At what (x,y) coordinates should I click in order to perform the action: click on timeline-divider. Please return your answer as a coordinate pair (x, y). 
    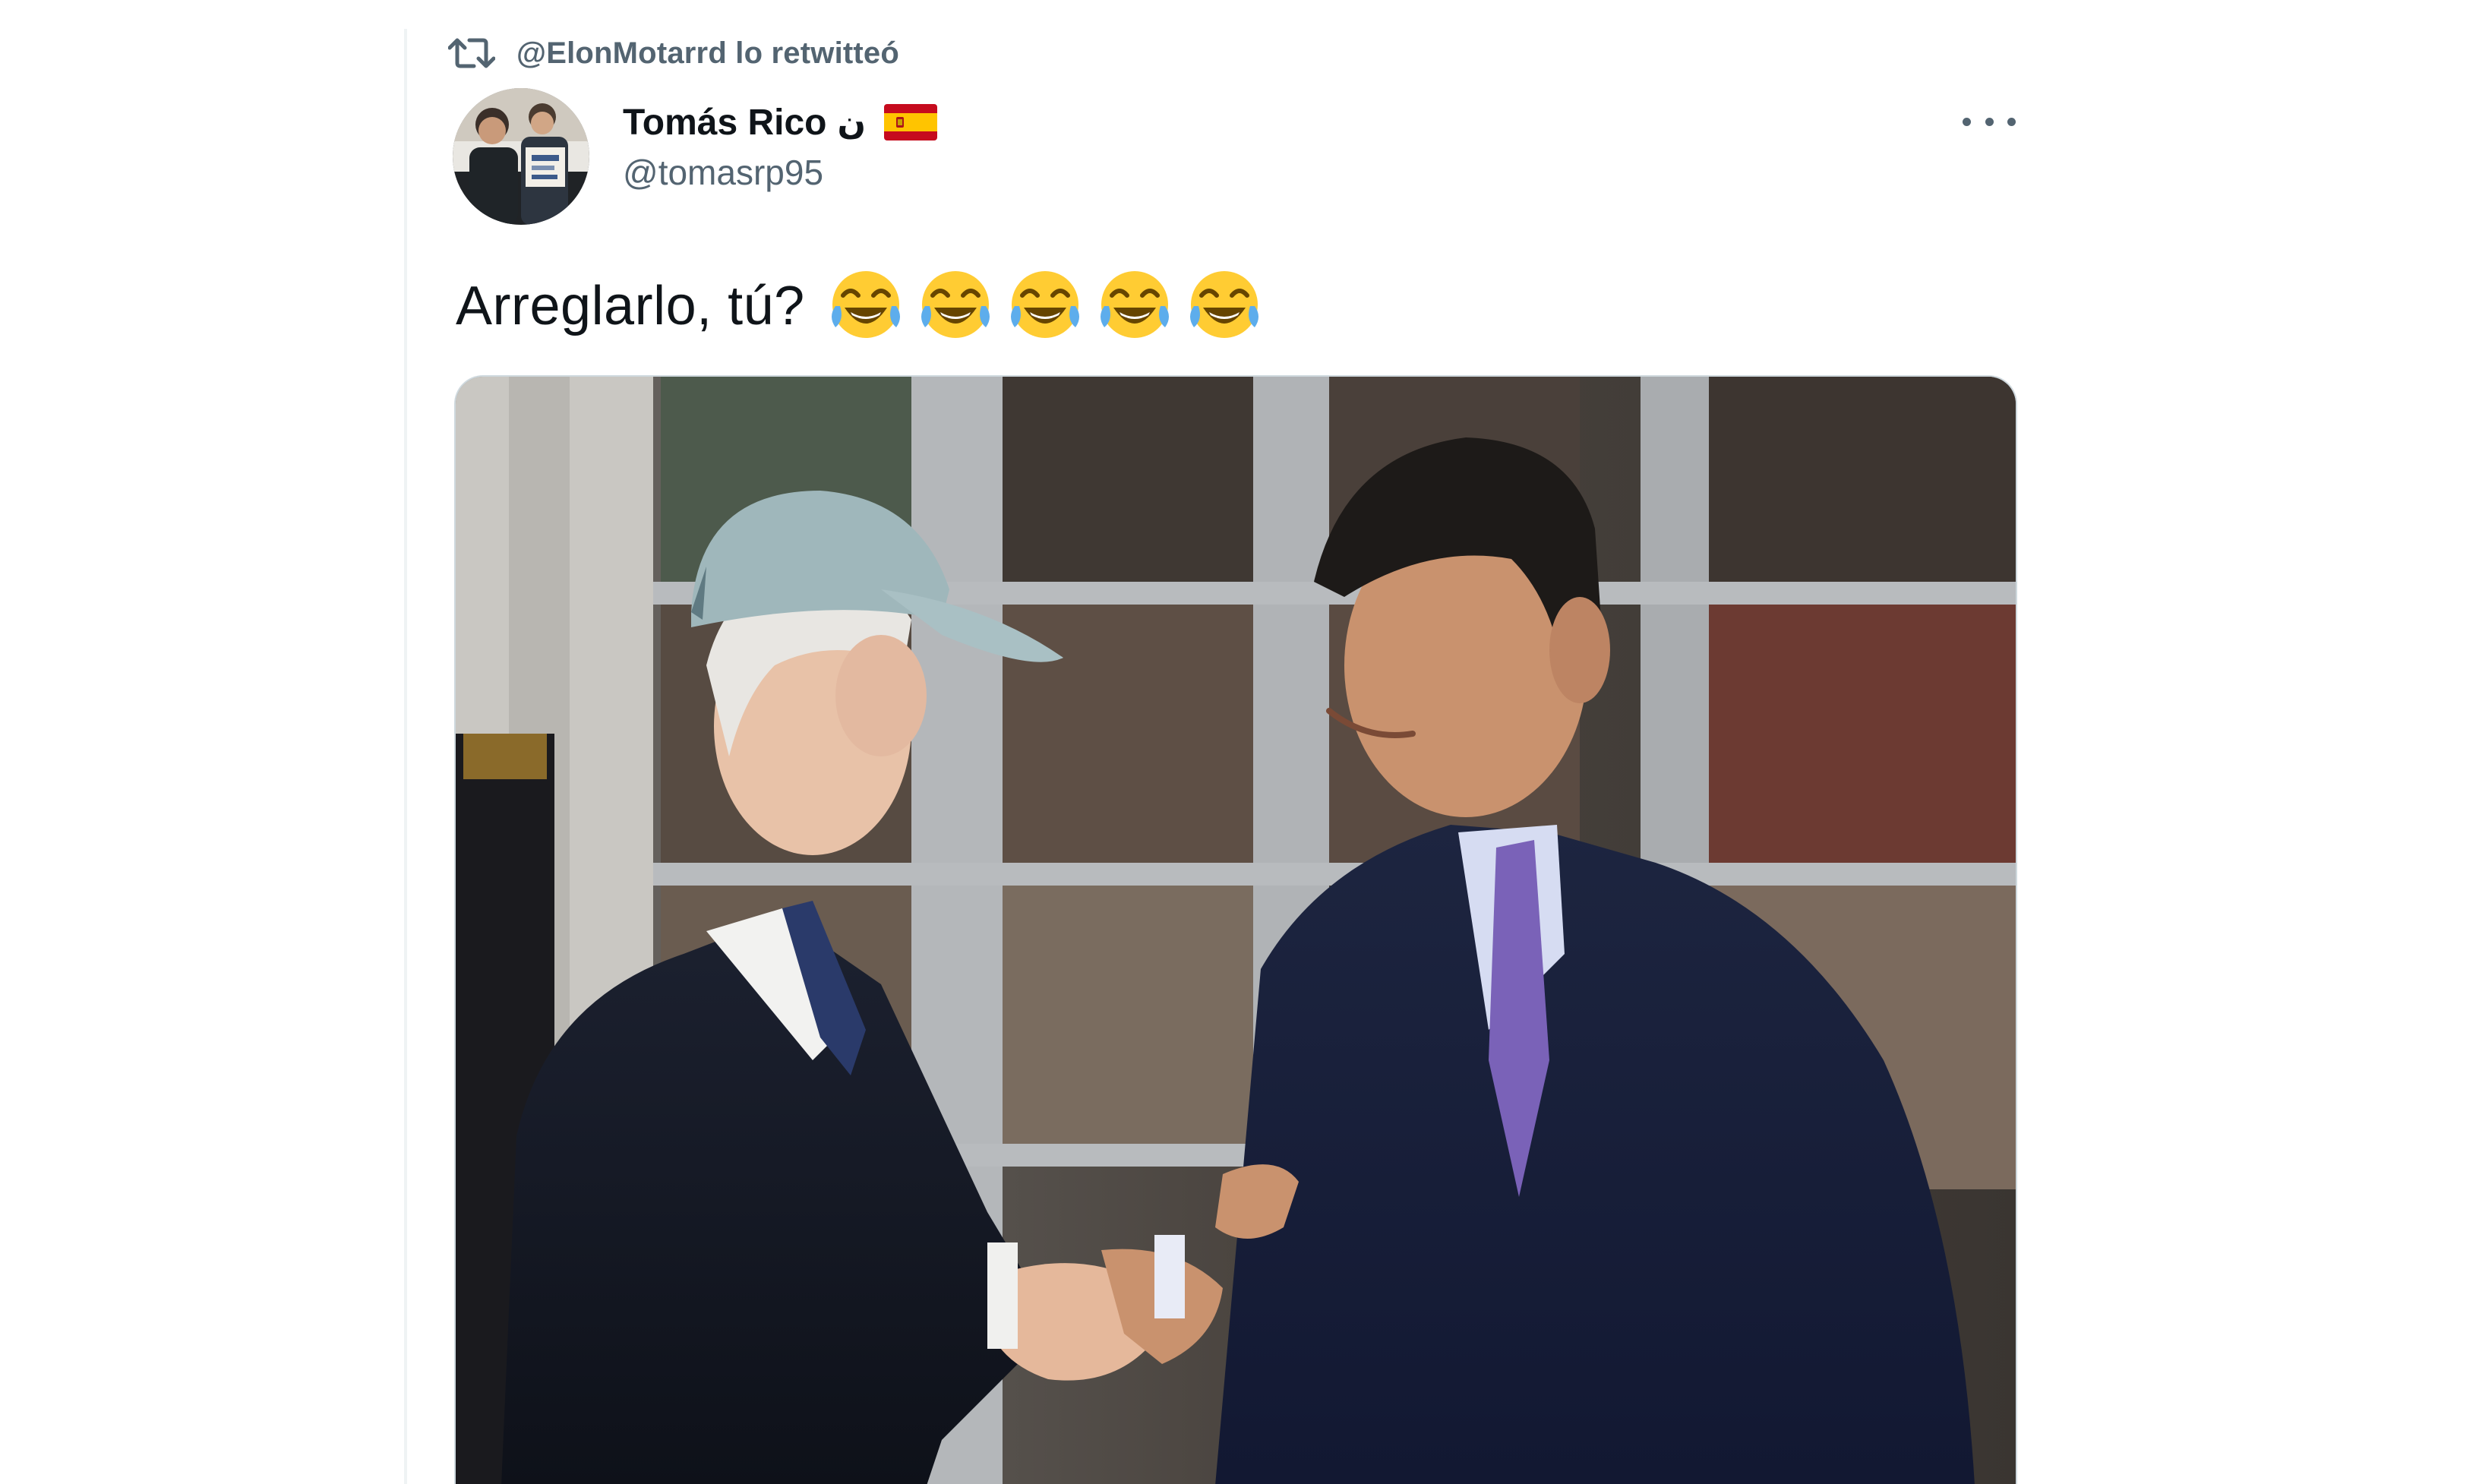
    Looking at the image, I should click on (406, 756).